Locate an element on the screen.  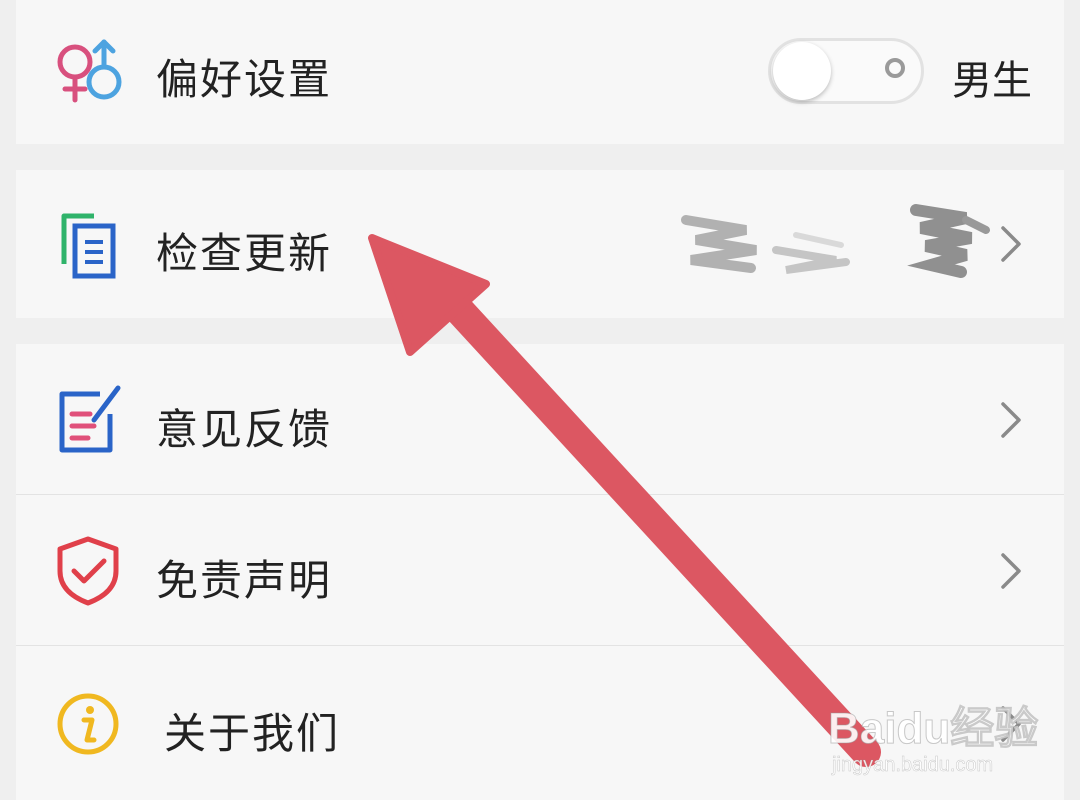
watermark: Baidu经验 jingyan.baidu.com is located at coordinates (947, 741).